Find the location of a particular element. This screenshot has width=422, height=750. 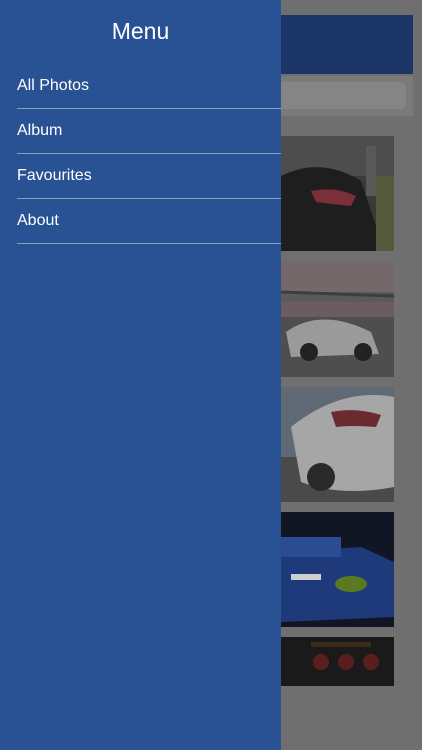

app-header is located at coordinates (347, 44).